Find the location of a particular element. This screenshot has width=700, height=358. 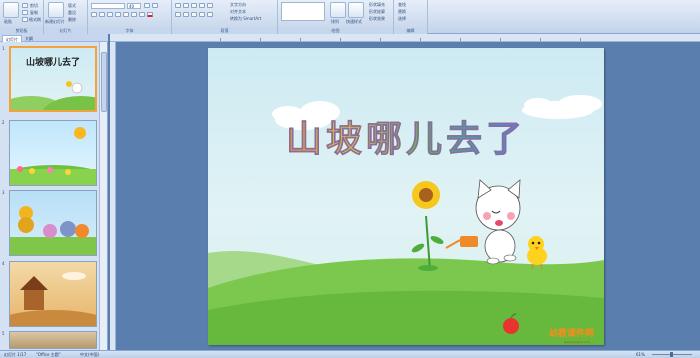

paragraph-group: 文字方向 对齐文本 转换为 SmartArt 段落 is located at coordinates (225, 17).